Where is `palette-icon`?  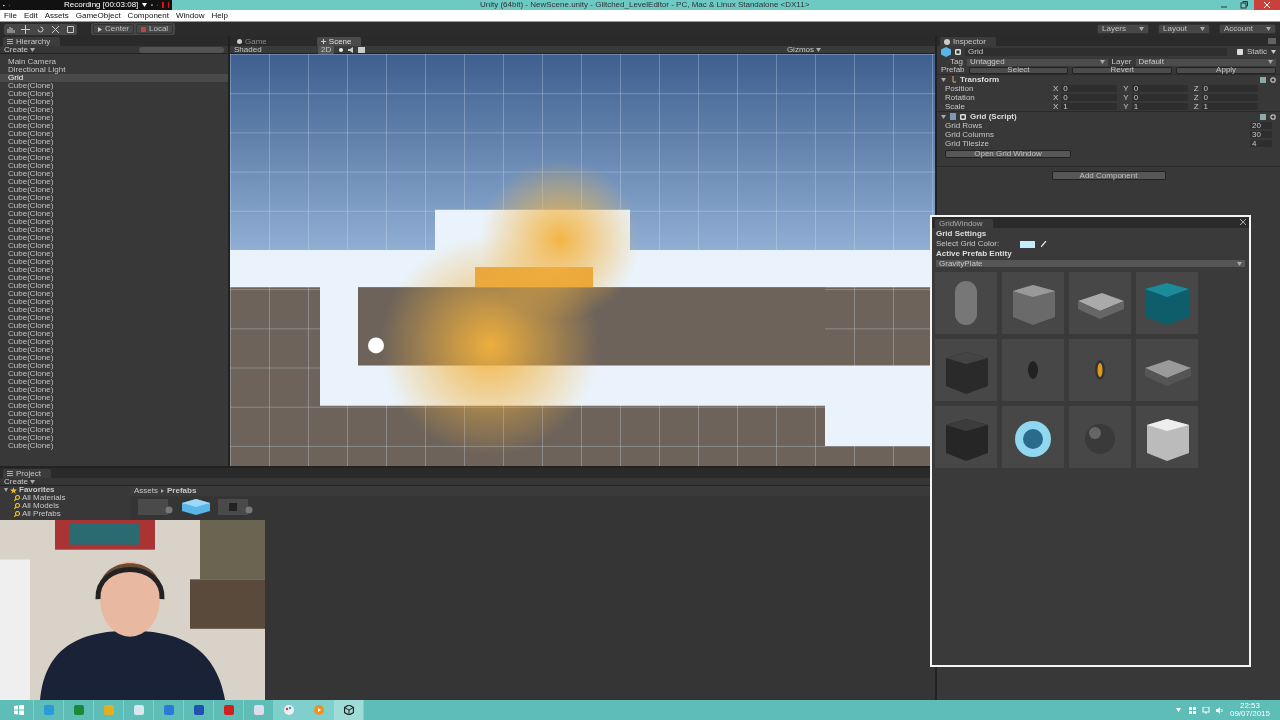
palette-icon is located at coordinates (288, 710).